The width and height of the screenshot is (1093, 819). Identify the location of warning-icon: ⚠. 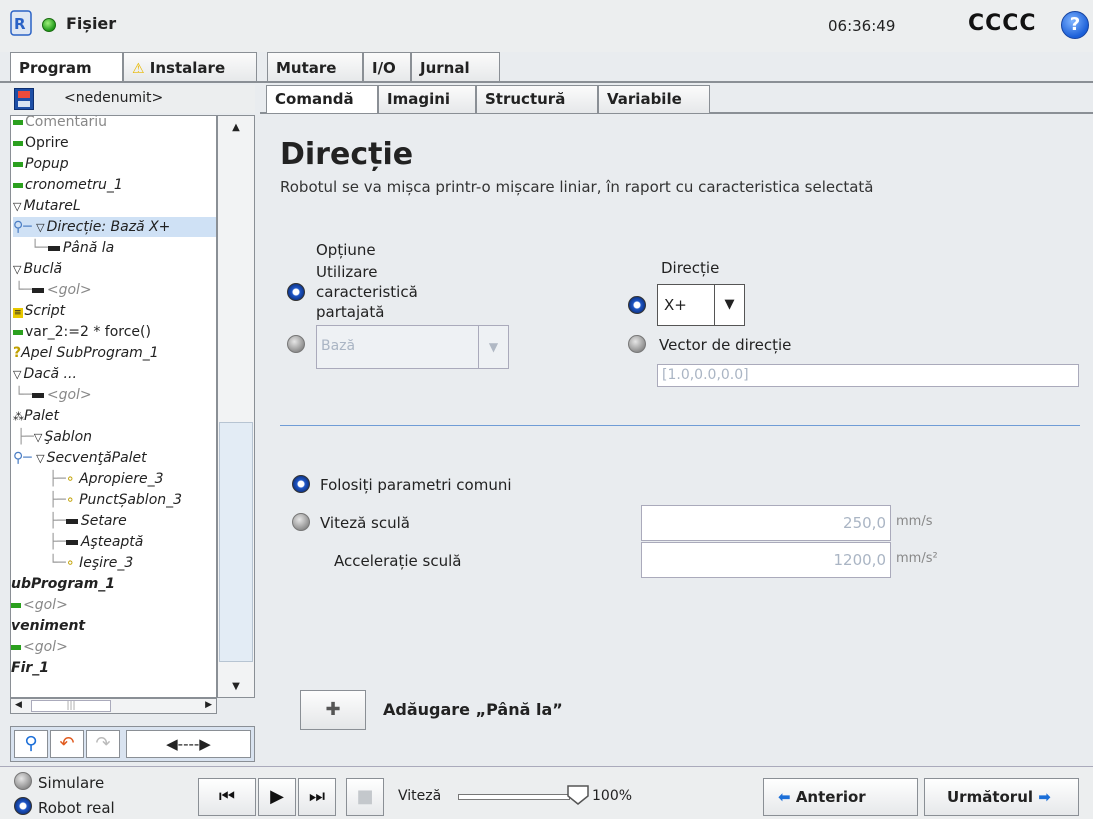
(138, 69).